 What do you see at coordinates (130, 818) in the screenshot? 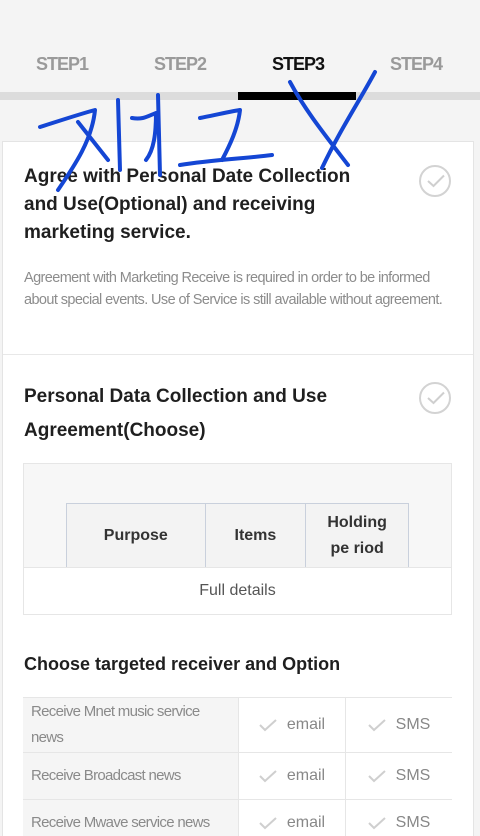
I see `option-label: Receive Mwave service news` at bounding box center [130, 818].